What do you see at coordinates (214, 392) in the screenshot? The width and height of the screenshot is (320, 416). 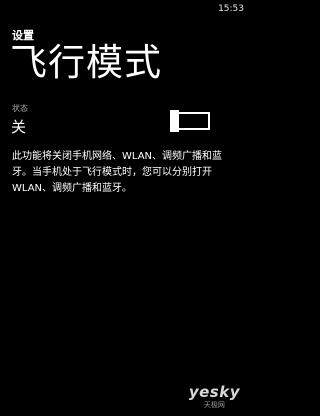 I see `watermark-logo: yesky` at bounding box center [214, 392].